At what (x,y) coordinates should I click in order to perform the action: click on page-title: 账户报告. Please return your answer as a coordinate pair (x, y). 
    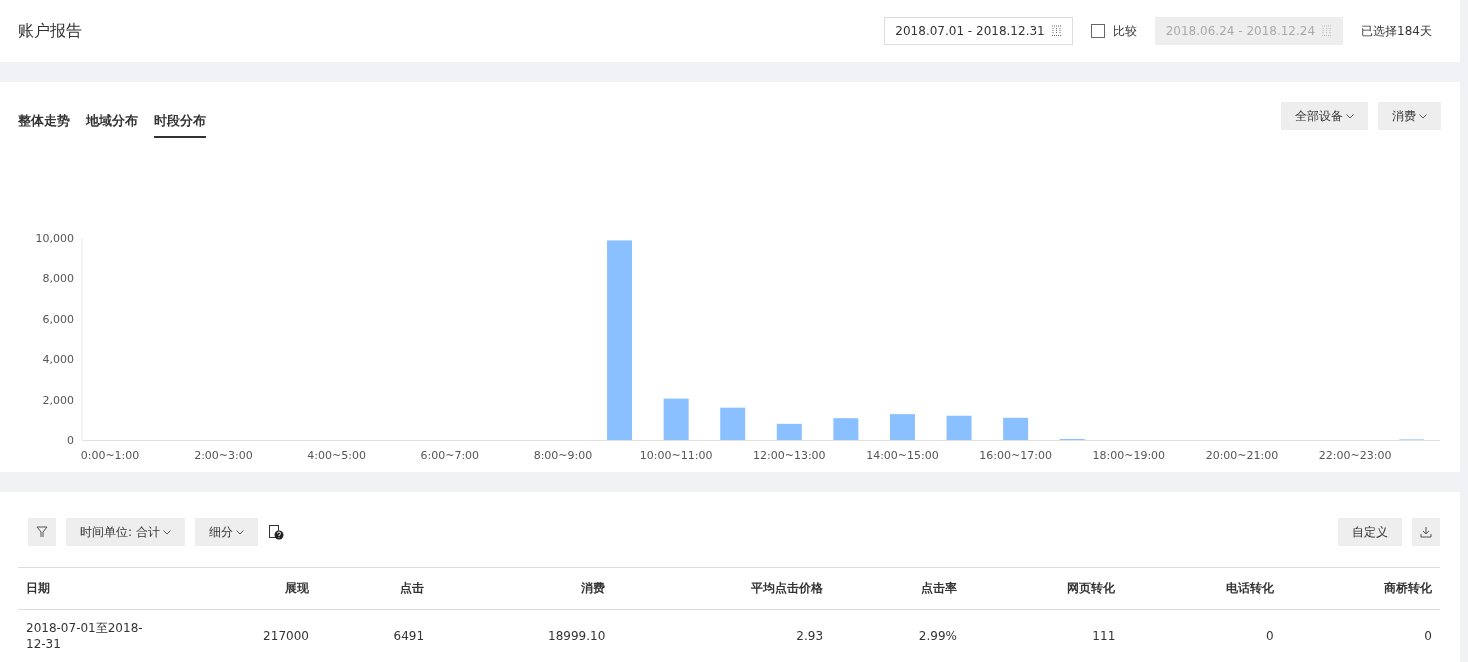
    Looking at the image, I should click on (50, 31).